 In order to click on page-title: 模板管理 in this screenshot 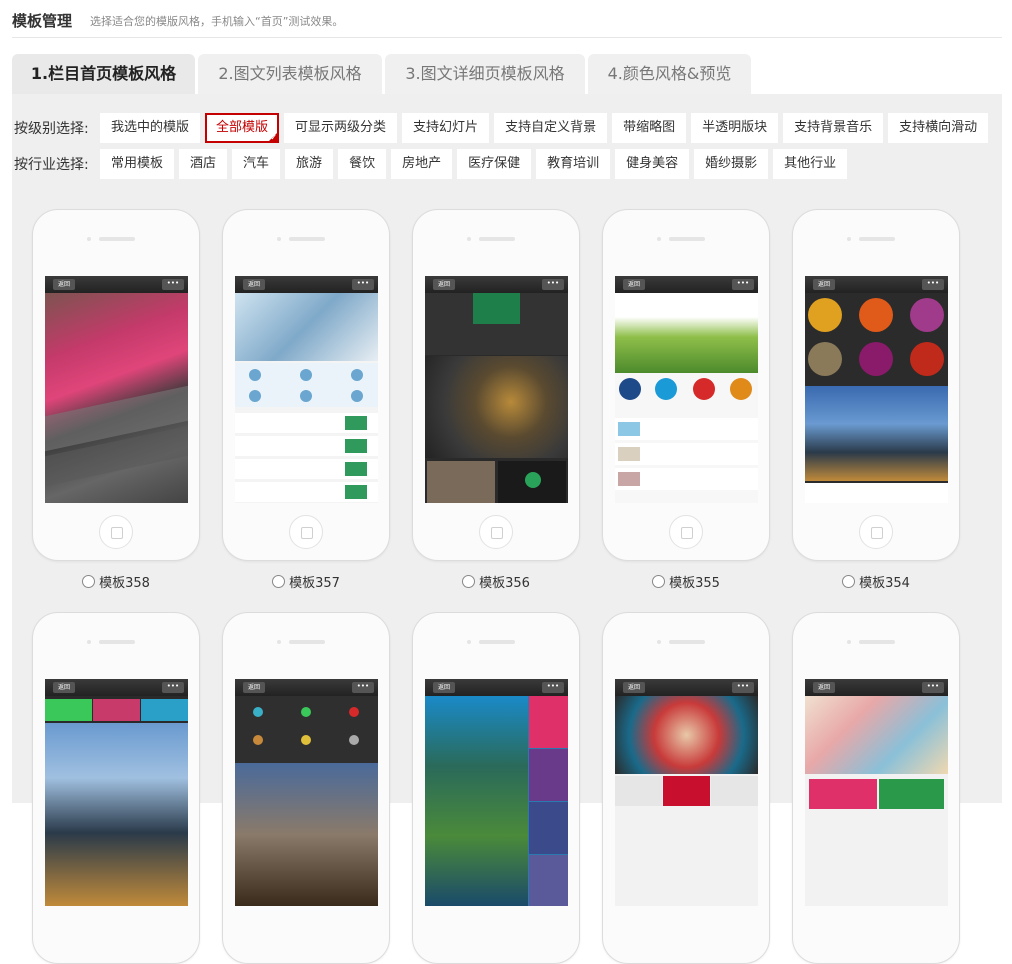, I will do `click(42, 21)`.